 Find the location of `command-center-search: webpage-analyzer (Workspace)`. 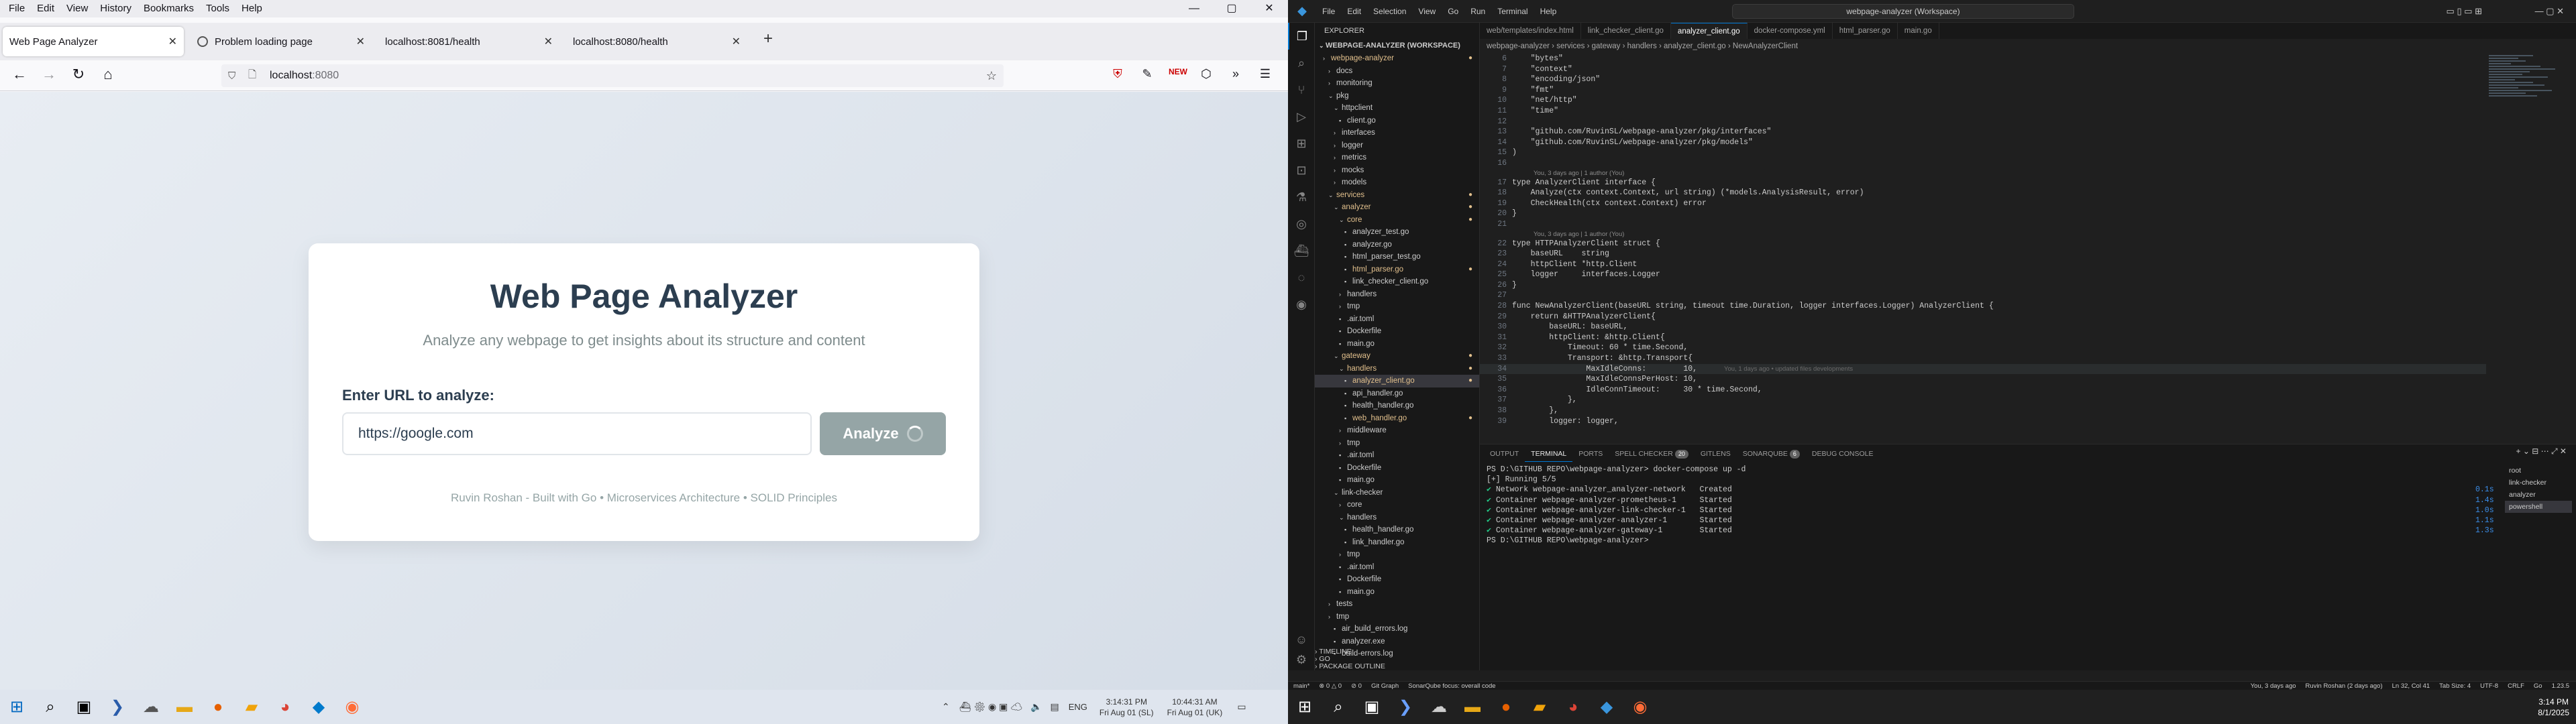

command-center-search: webpage-analyzer (Workspace) is located at coordinates (1903, 11).